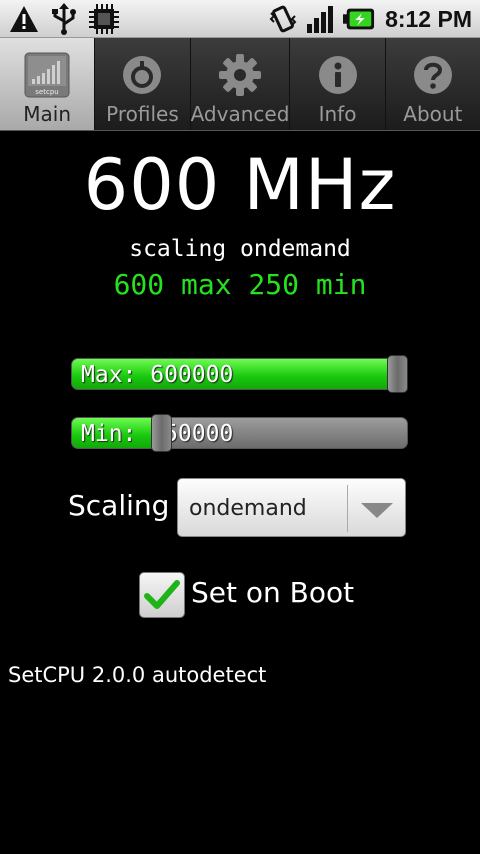 The width and height of the screenshot is (480, 854). I want to click on dropdown-divider, so click(347, 508).